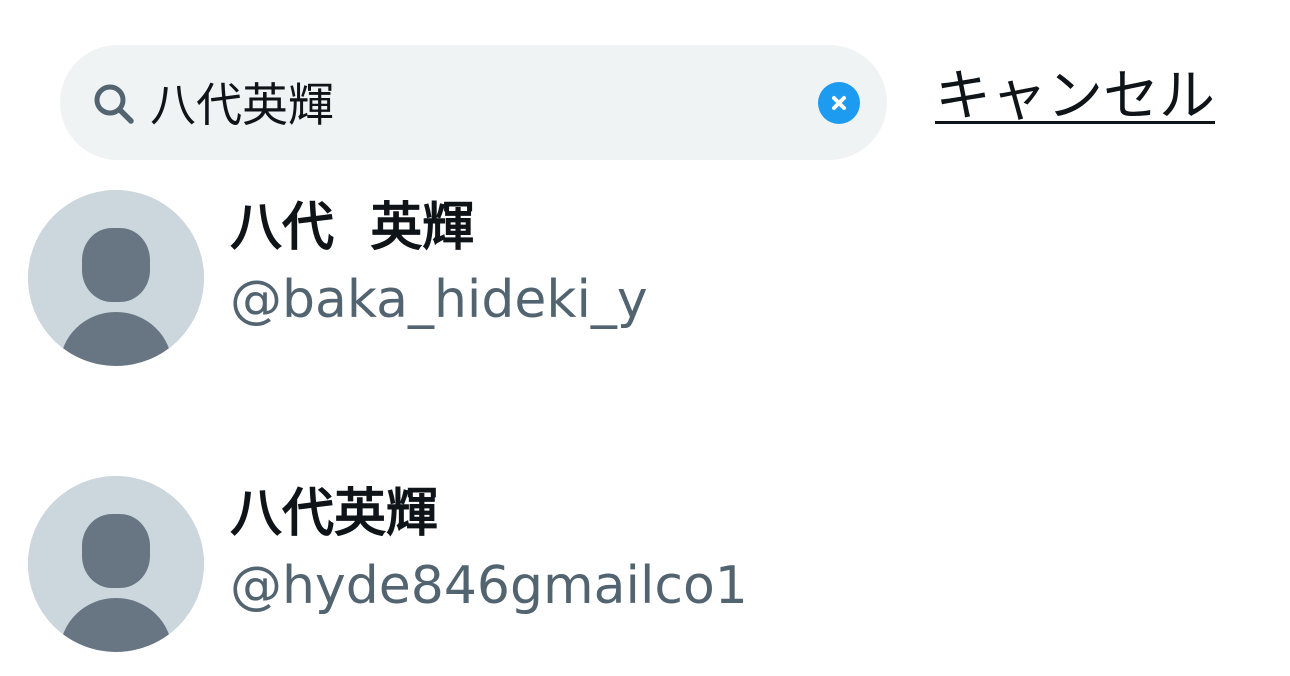  I want to click on display-name: 八代英輝, so click(334, 514).